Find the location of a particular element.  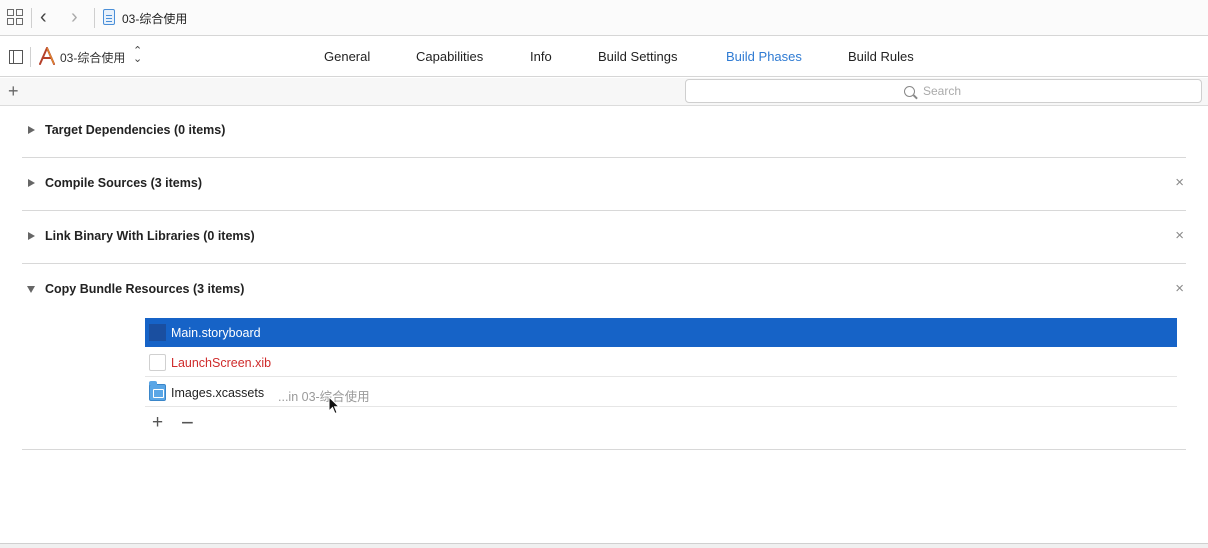

file-icon is located at coordinates (109, 17).